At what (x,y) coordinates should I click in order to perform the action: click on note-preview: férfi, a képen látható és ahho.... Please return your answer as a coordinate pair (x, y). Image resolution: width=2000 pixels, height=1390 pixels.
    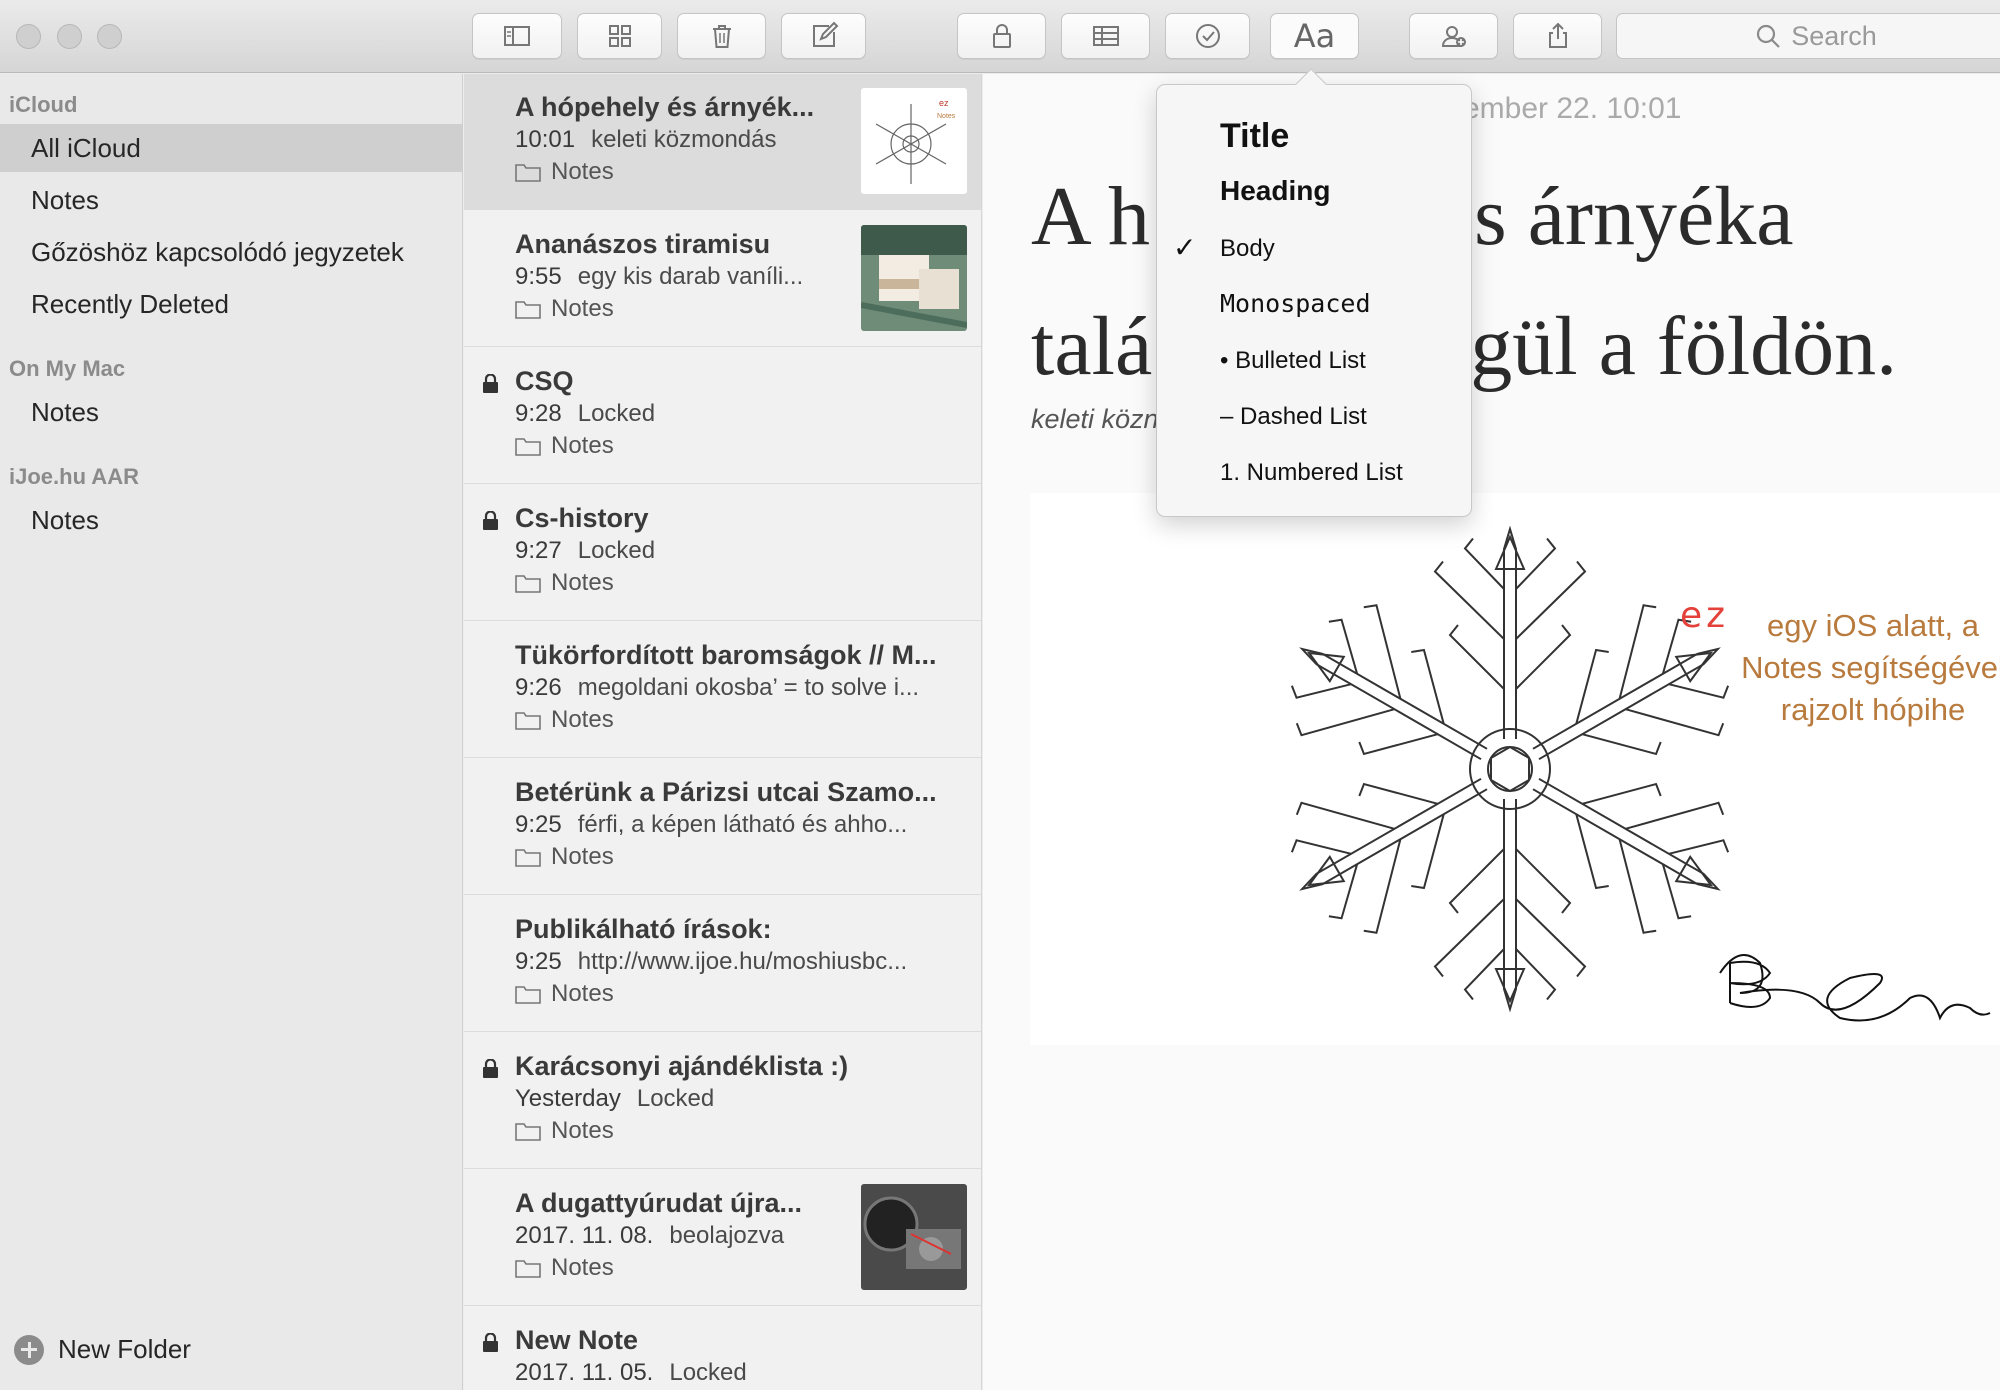
    Looking at the image, I should click on (742, 824).